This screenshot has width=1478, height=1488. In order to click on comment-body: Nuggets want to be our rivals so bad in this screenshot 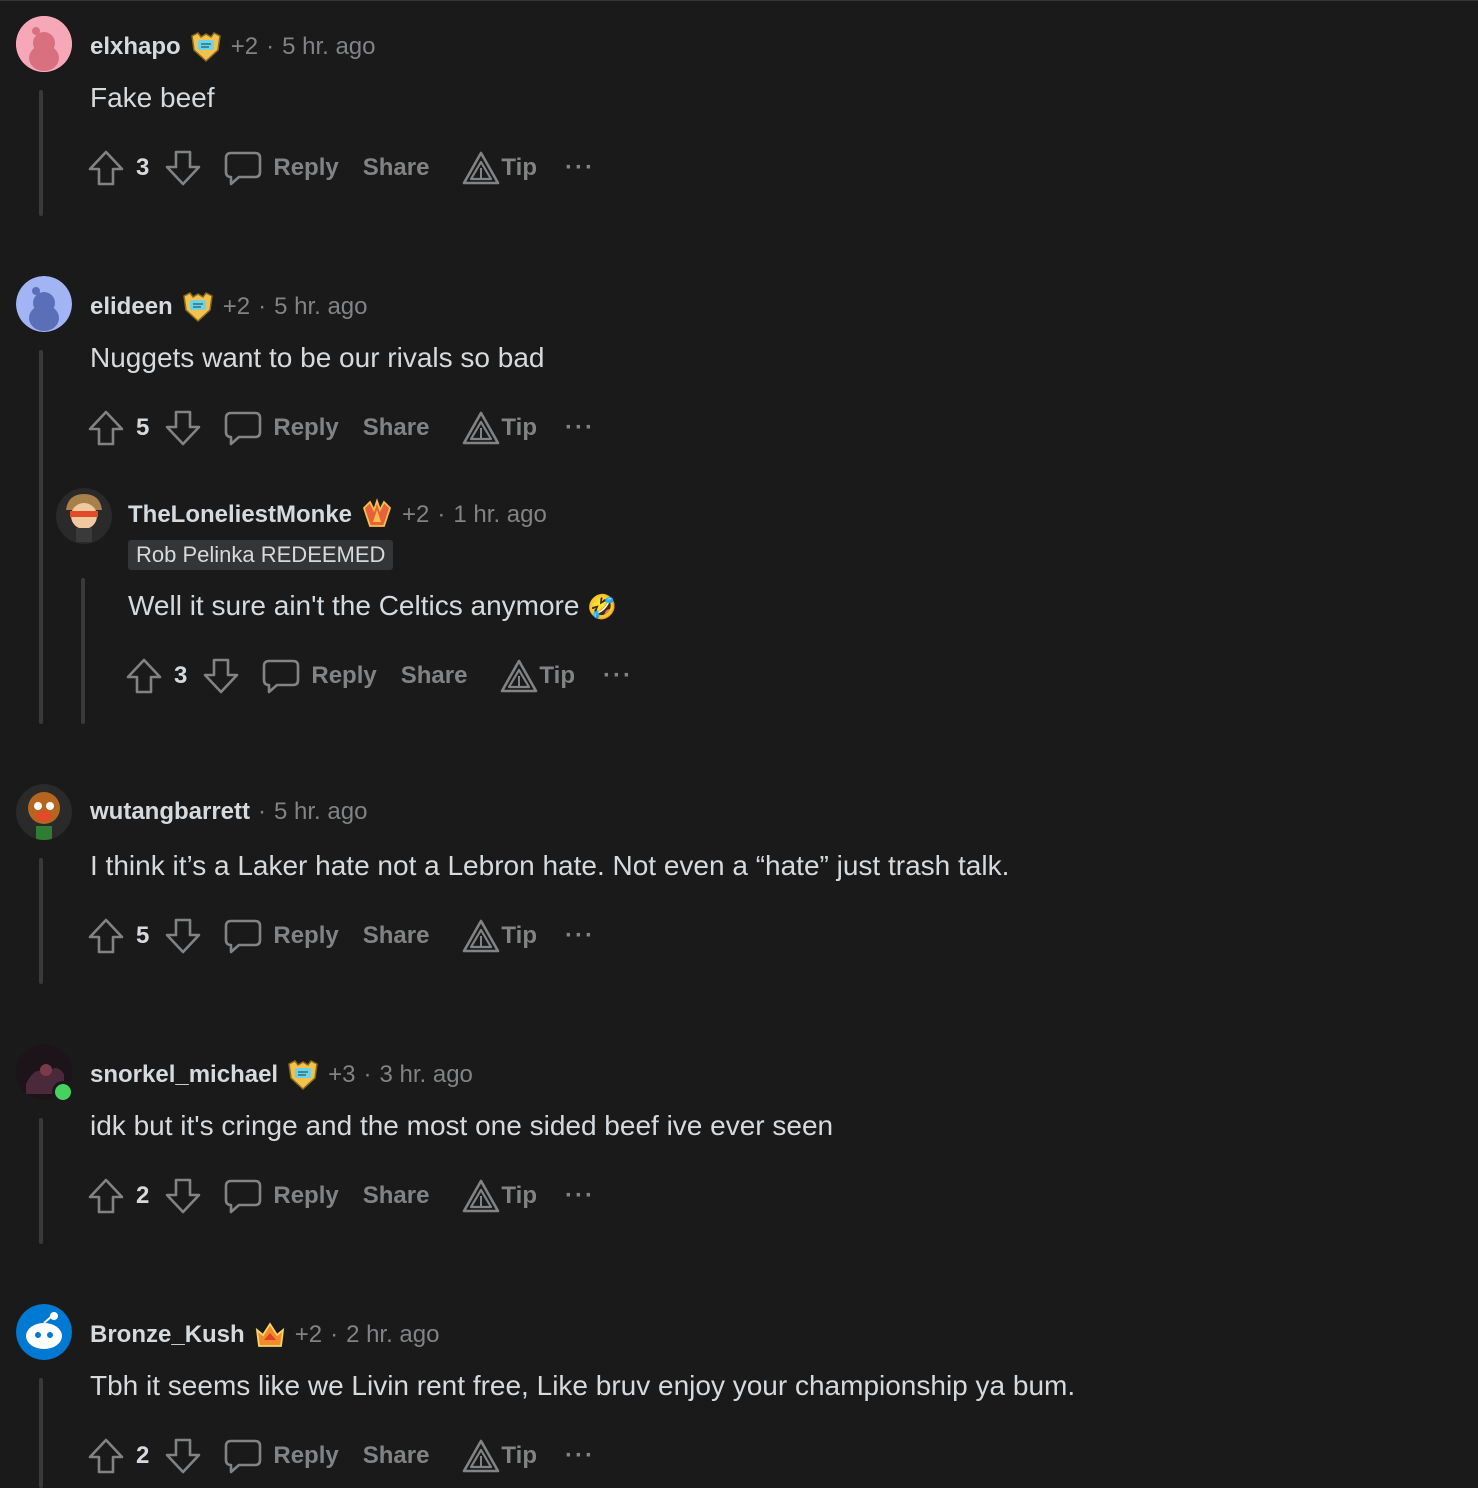, I will do `click(317, 357)`.